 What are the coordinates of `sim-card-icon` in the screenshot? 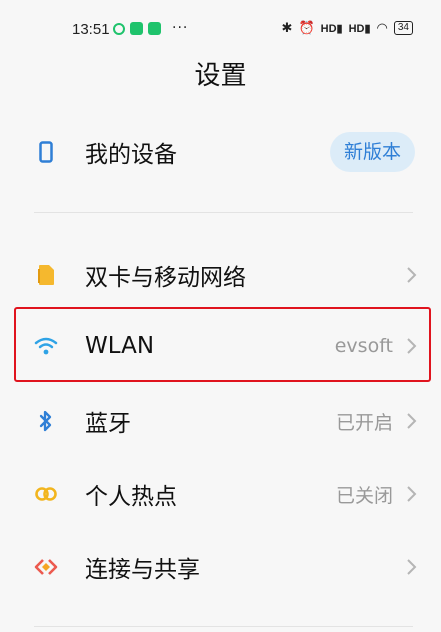 It's located at (46, 275).